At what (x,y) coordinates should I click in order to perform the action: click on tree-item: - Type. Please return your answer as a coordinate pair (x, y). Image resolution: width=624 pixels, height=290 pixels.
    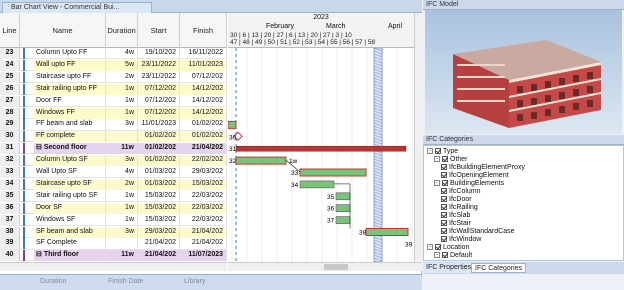
    Looking at the image, I should click on (442, 152).